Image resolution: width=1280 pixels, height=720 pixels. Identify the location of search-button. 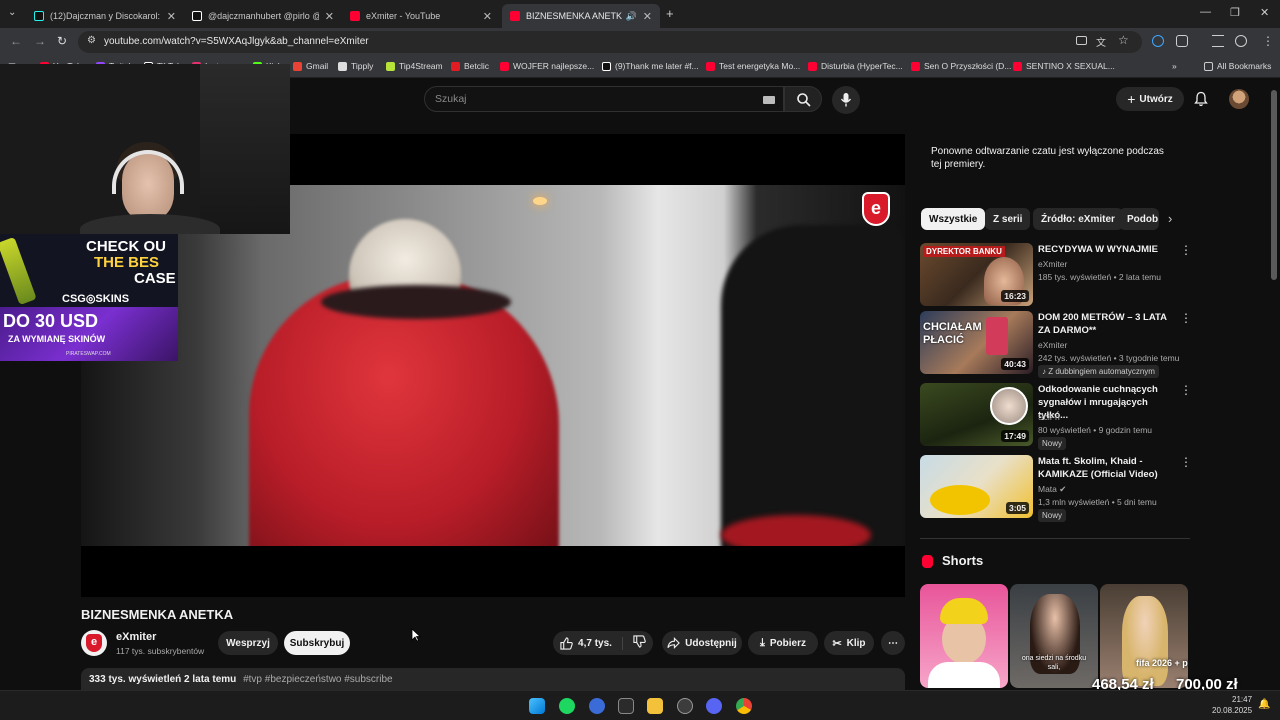
(803, 99).